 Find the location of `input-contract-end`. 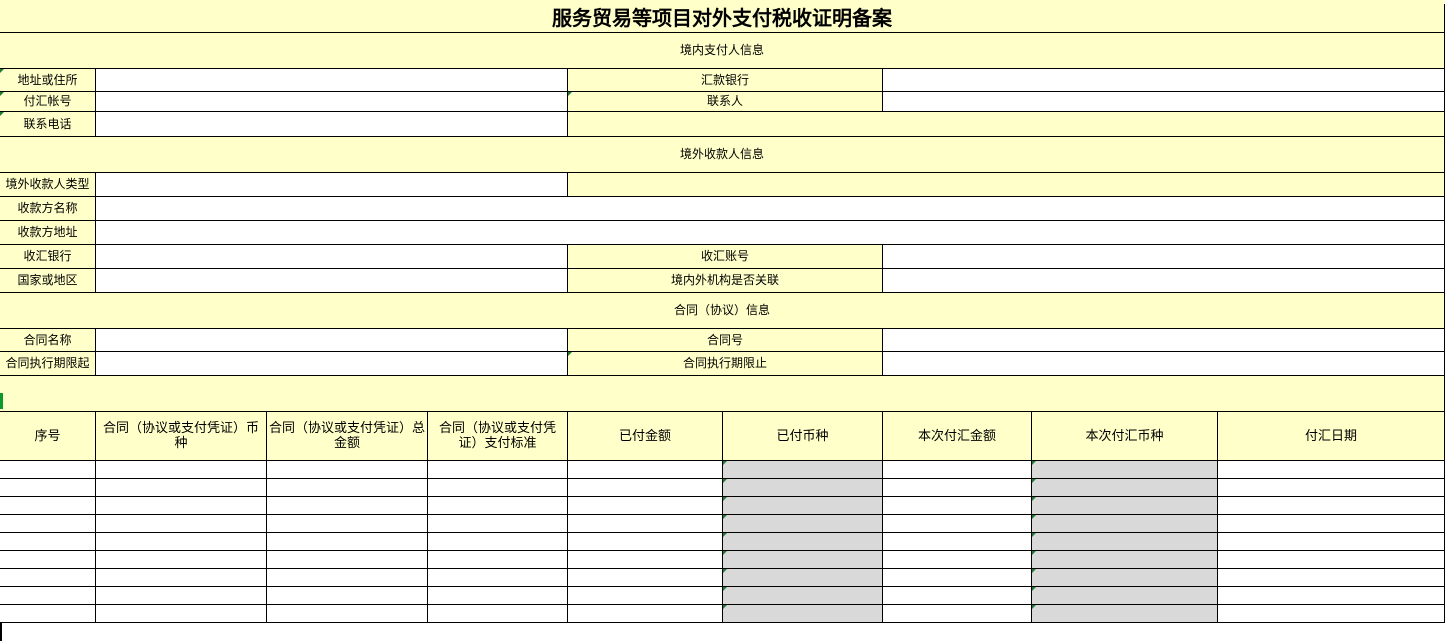

input-contract-end is located at coordinates (1164, 364).